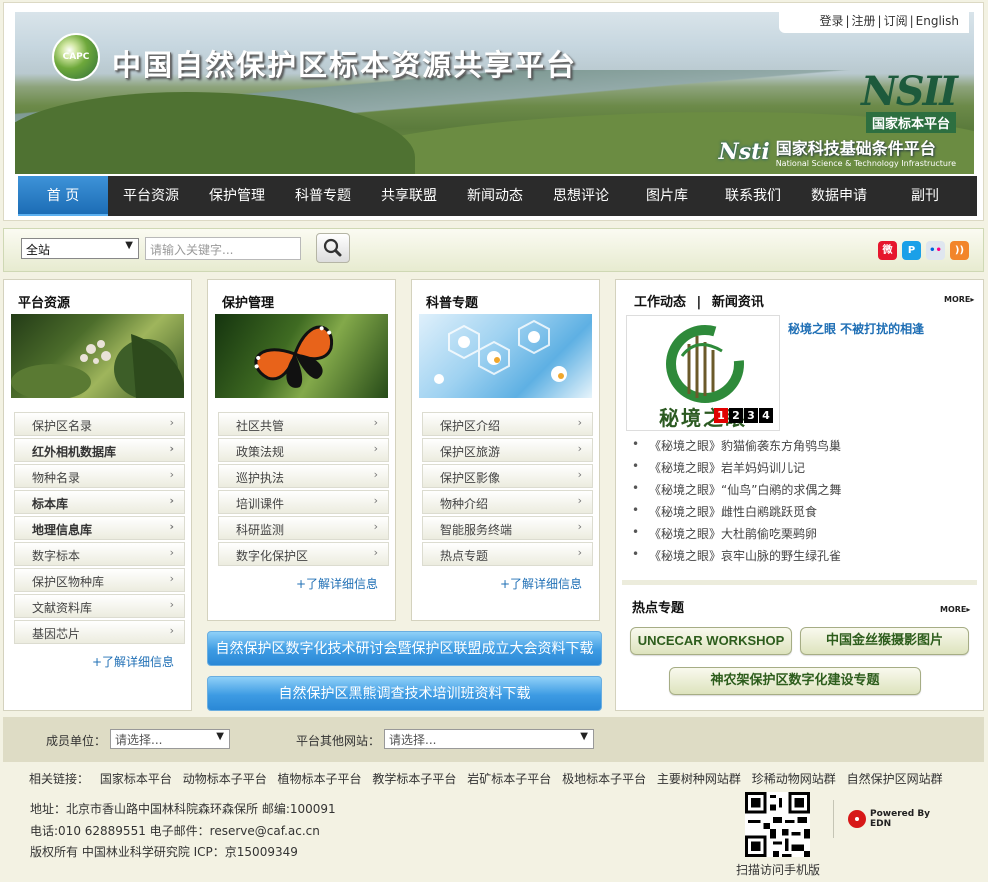  I want to click on download-button-digital-seminar: 自然保护区数字化技术研讨会暨保护区联盟成立大会资料下载, so click(404, 648).